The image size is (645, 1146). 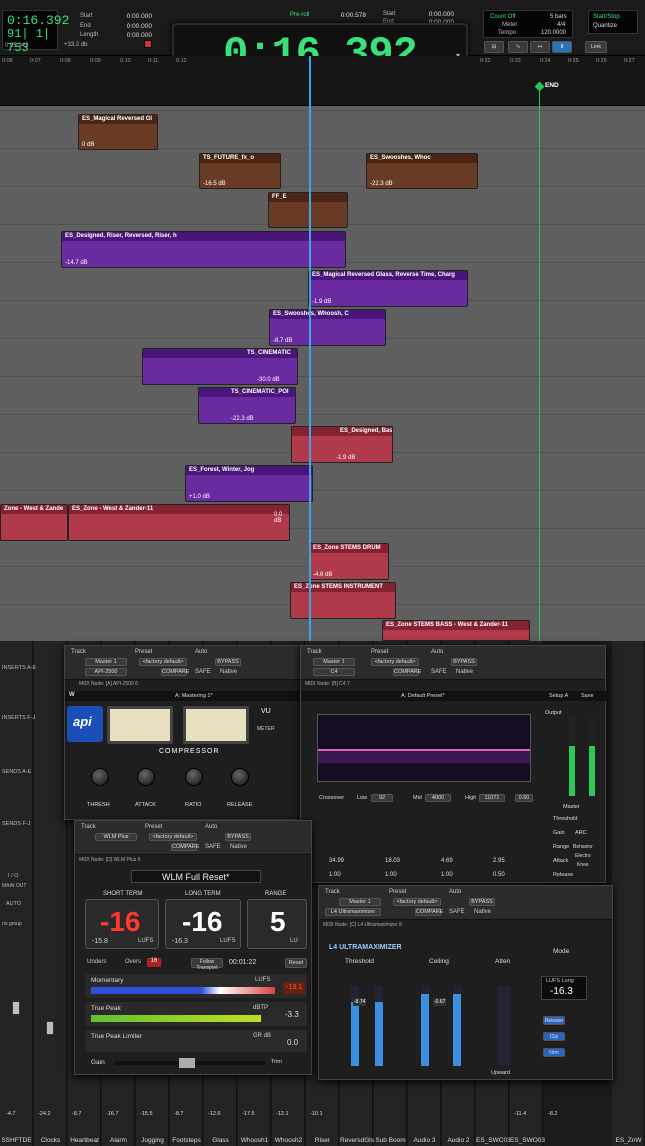 I want to click on tempo-value: 120.0000, so click(x=553, y=33).